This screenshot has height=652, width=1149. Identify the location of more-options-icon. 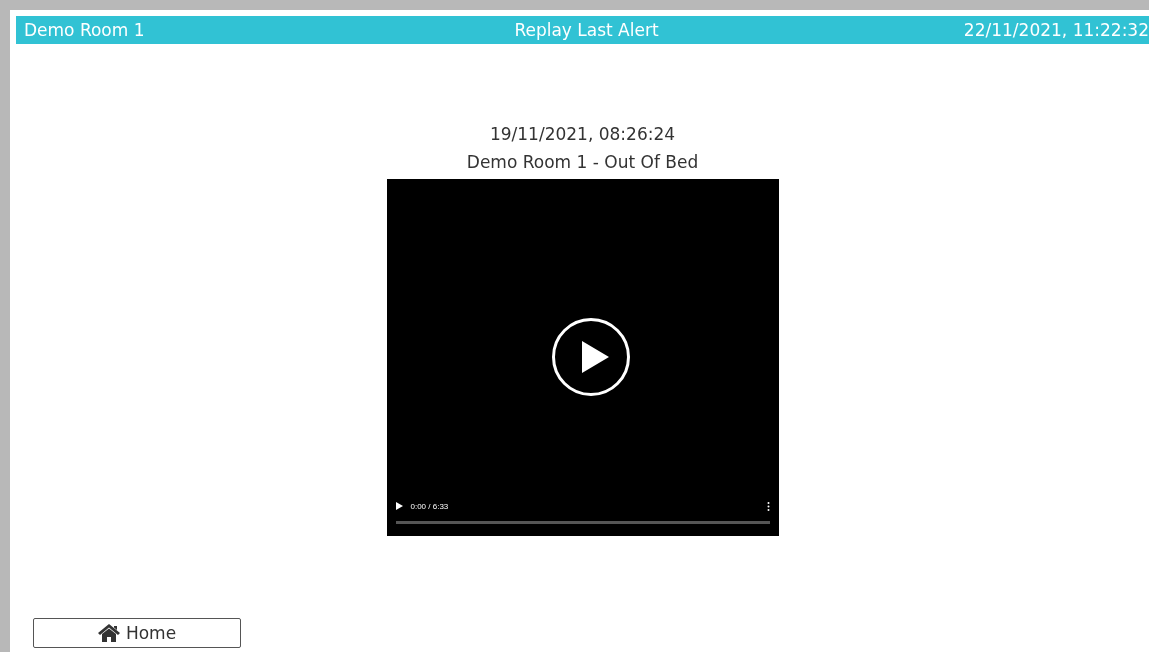
(768, 506).